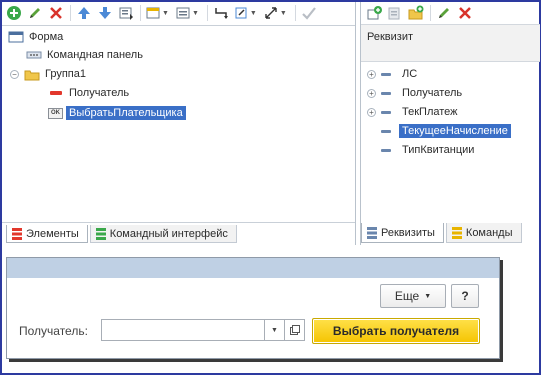 The width and height of the screenshot is (541, 375). I want to click on recipient-field-label: Получатель:, so click(53, 331).